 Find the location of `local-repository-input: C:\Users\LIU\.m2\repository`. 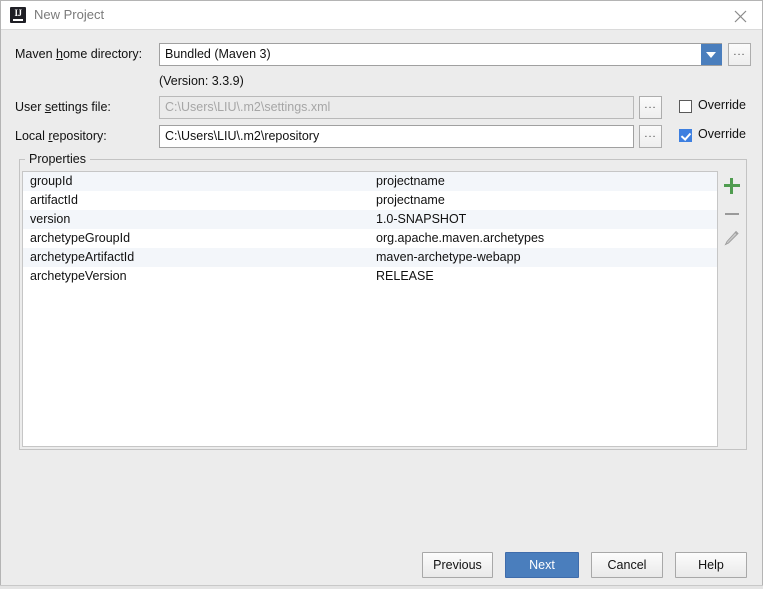

local-repository-input: C:\Users\LIU\.m2\repository is located at coordinates (396, 136).